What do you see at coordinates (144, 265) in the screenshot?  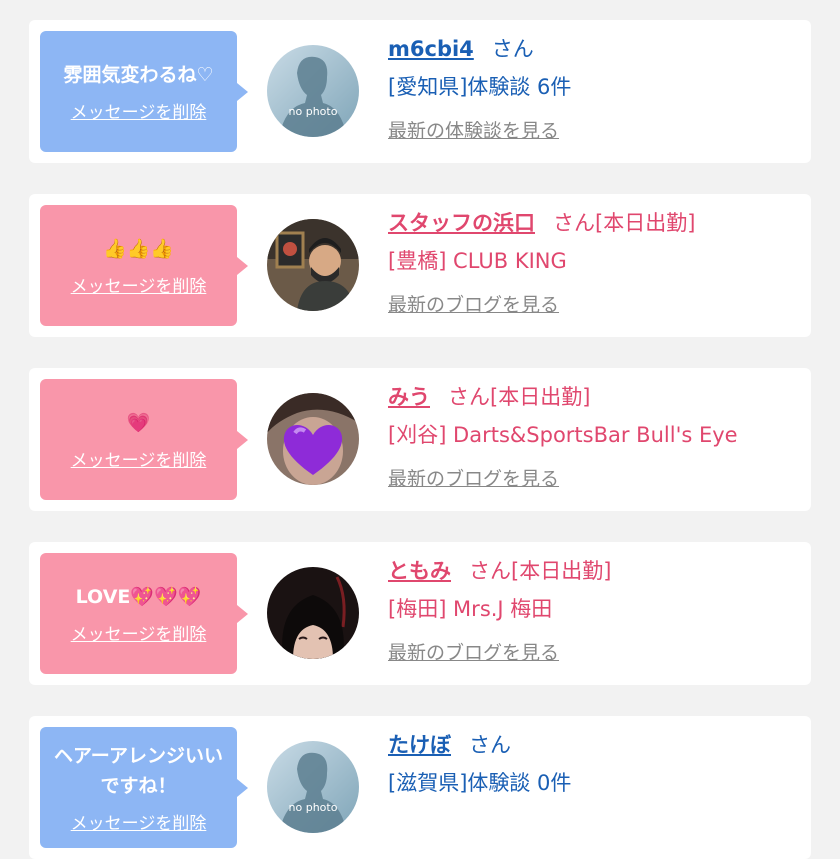 I see `message-bubble: 👍👍👍 メッセージを削除` at bounding box center [144, 265].